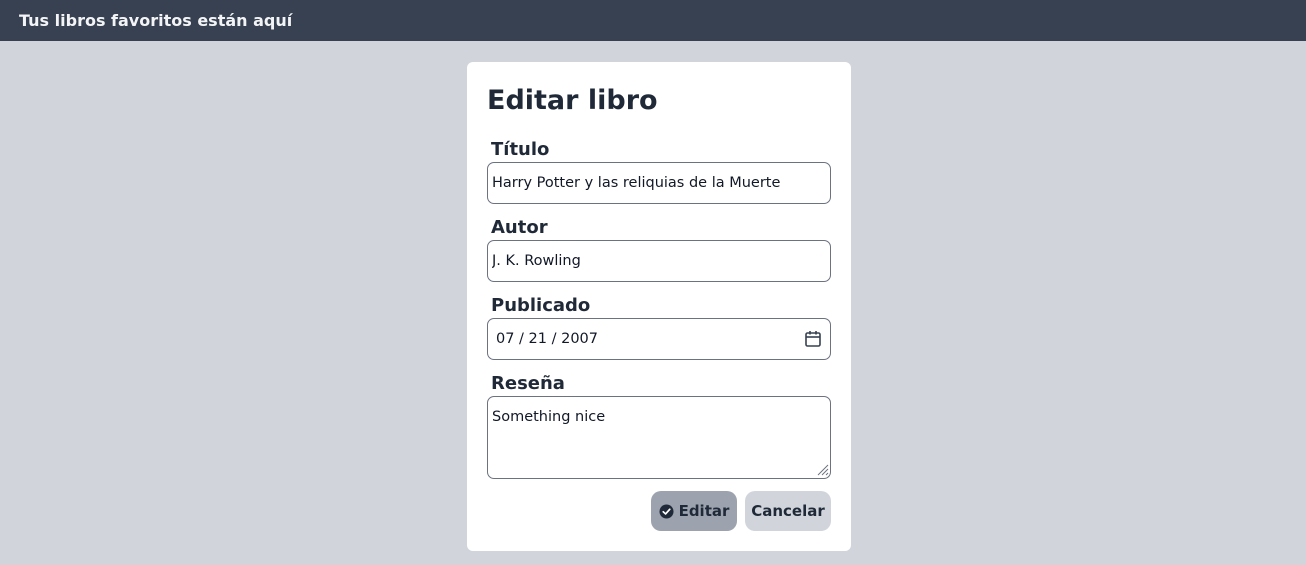 The height and width of the screenshot is (565, 1306). I want to click on calendar-icon, so click(813, 339).